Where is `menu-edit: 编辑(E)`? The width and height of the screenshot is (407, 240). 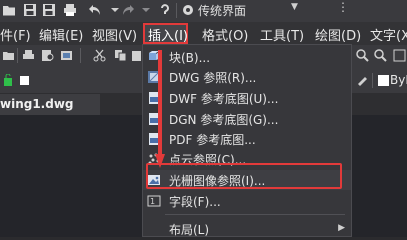 menu-edit: 编辑(E) is located at coordinates (61, 34).